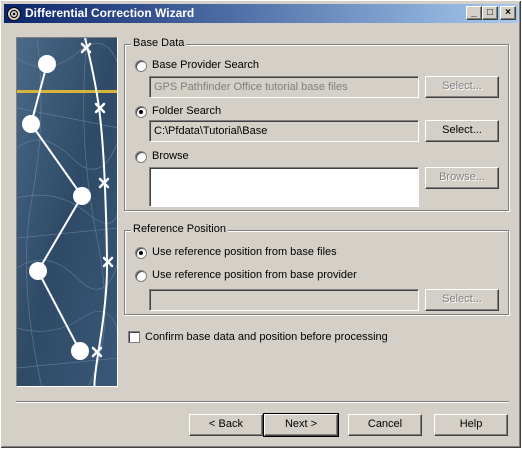 Image resolution: width=522 pixels, height=449 pixels. Describe the element at coordinates (141, 157) in the screenshot. I see `browse-radio` at that location.